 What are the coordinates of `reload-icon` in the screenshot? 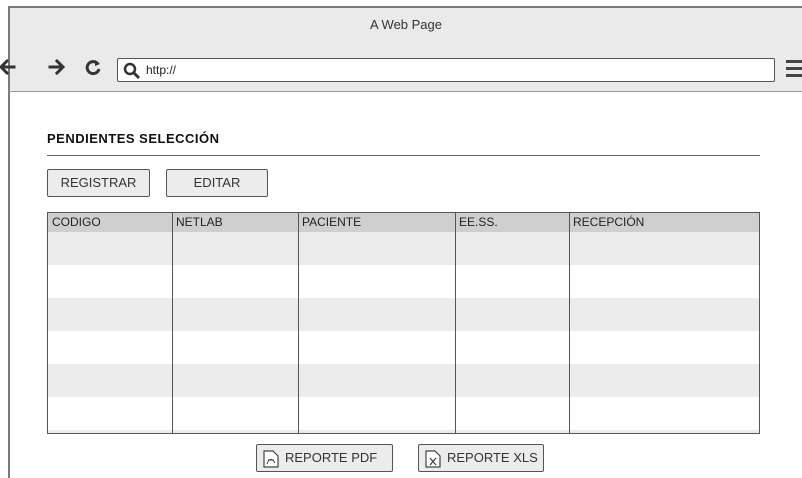 It's located at (94, 69).